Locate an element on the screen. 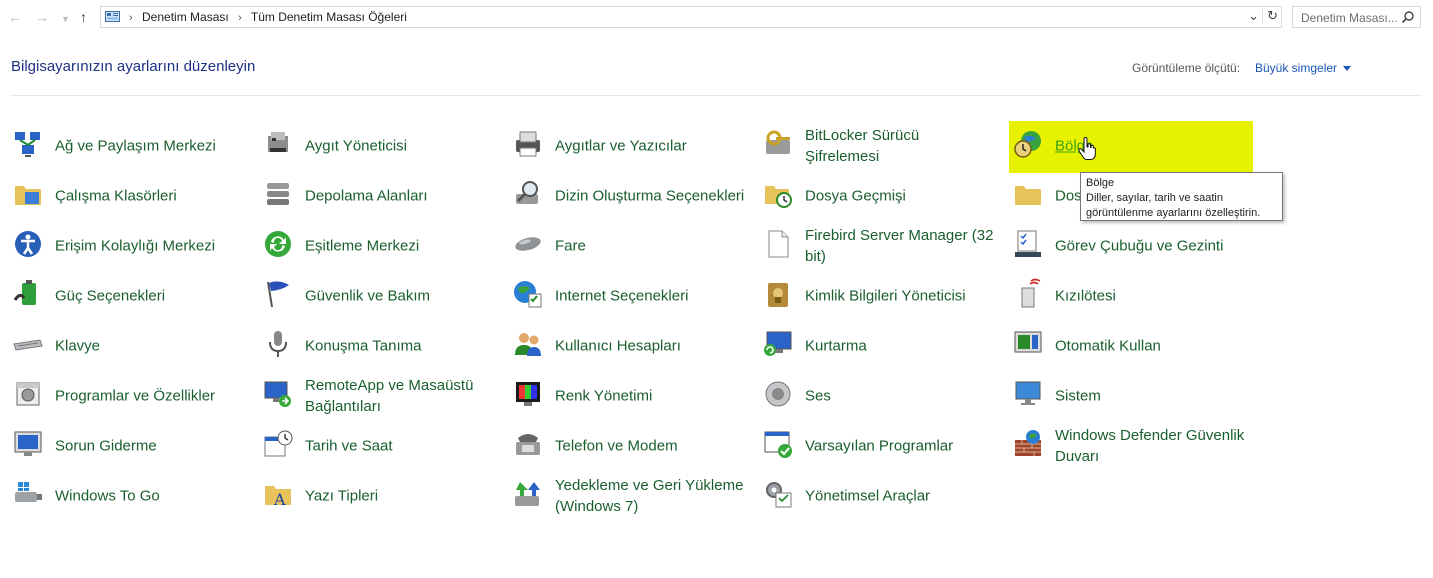  control-panel-item: Görev Çubuğu ve Gezinti is located at coordinates (1132, 246).